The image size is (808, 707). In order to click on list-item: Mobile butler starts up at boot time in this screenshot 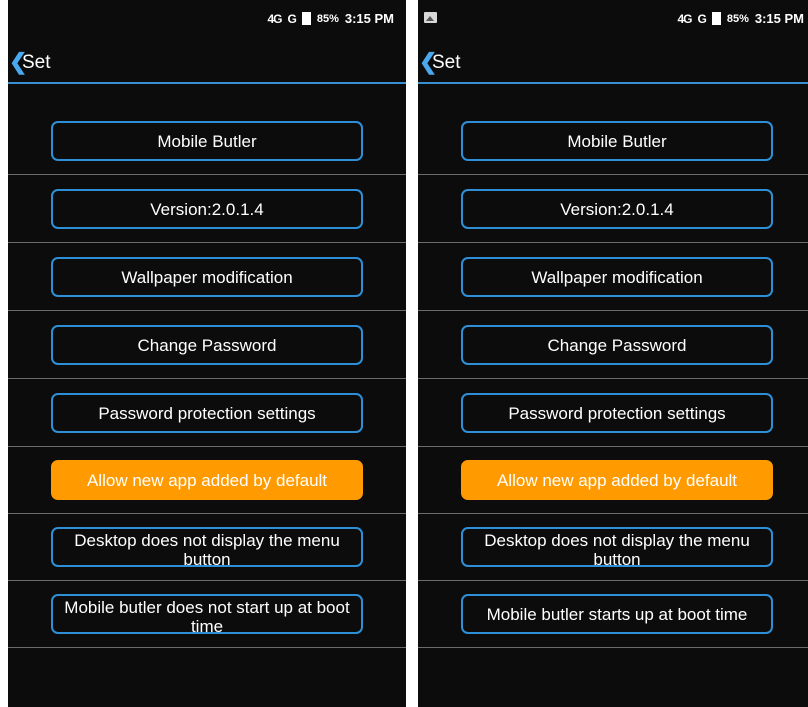, I will do `click(613, 614)`.